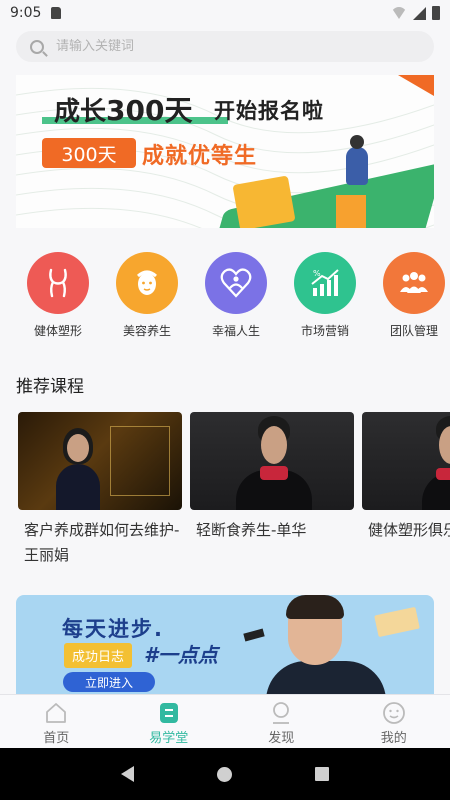 The height and width of the screenshot is (800, 450). I want to click on nav-label: 易学堂, so click(169, 738).